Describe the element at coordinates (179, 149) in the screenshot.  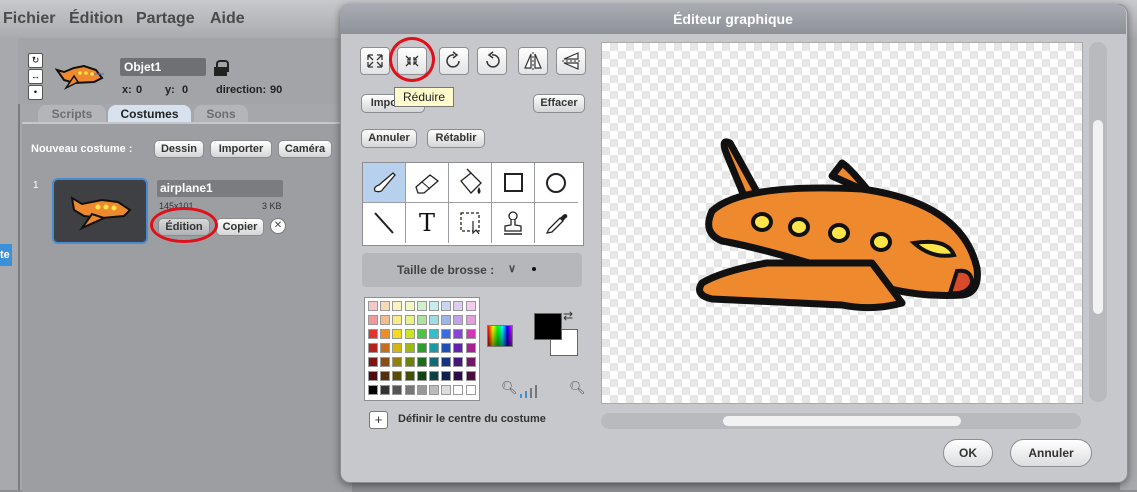
I see `draw-costume-button: Dessin` at that location.